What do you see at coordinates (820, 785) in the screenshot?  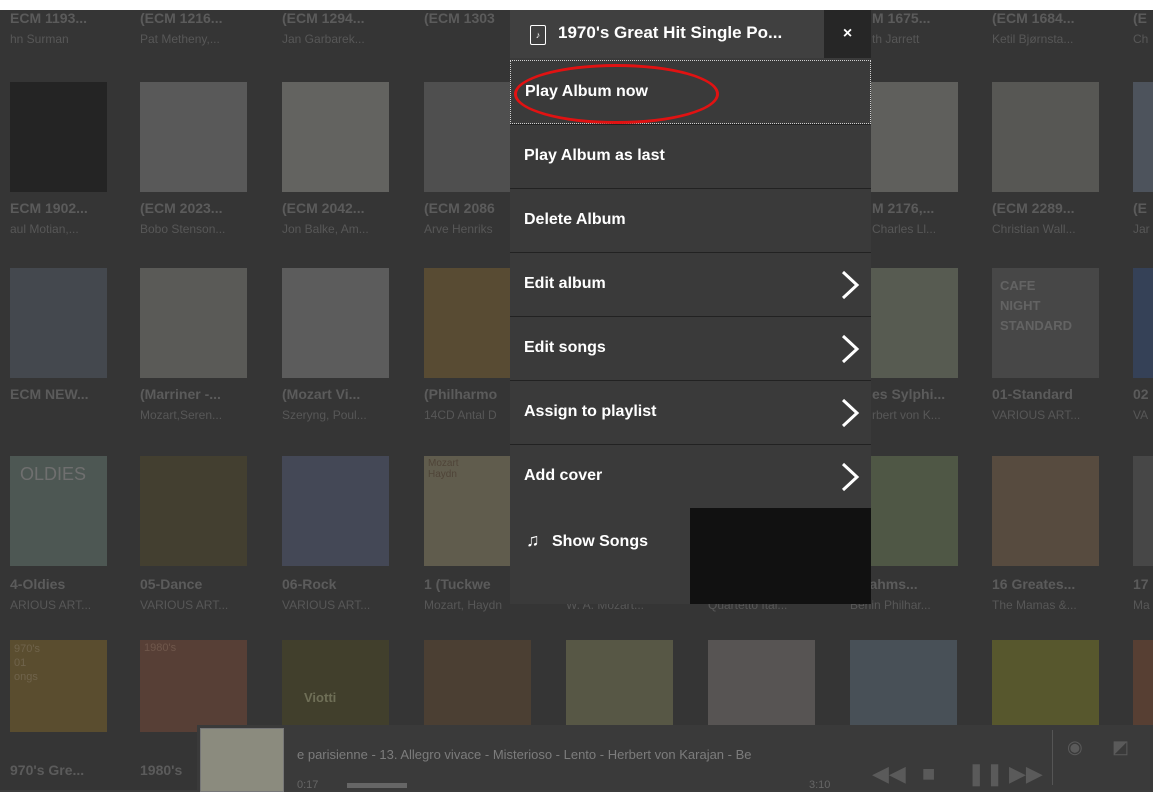 I see `total-time: 3:10` at bounding box center [820, 785].